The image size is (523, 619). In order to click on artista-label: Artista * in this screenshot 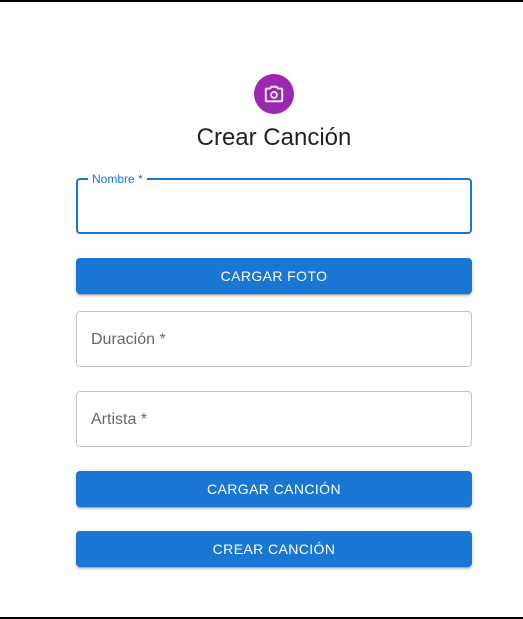, I will do `click(119, 419)`.